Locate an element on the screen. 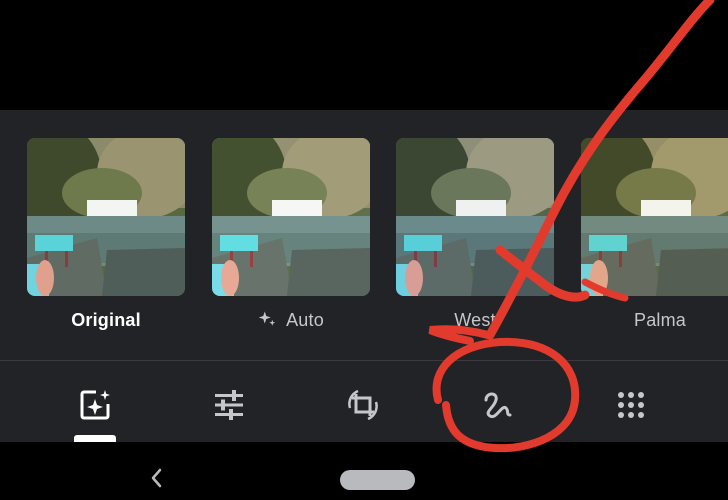 The width and height of the screenshot is (728, 500). crop-rotate-icon is located at coordinates (363, 405).